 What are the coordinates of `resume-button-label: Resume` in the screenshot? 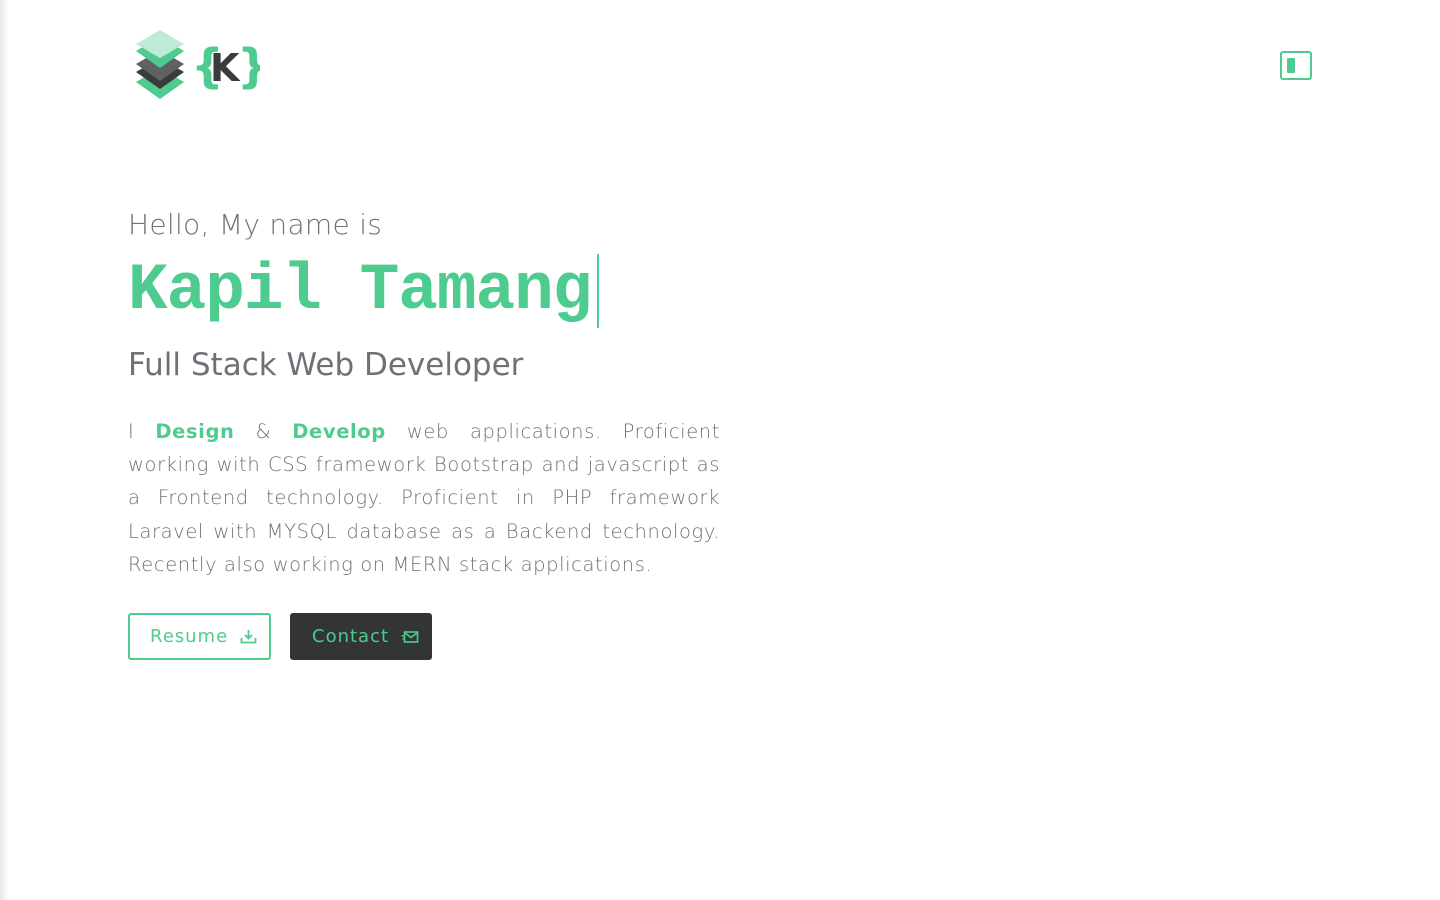 It's located at (189, 636).